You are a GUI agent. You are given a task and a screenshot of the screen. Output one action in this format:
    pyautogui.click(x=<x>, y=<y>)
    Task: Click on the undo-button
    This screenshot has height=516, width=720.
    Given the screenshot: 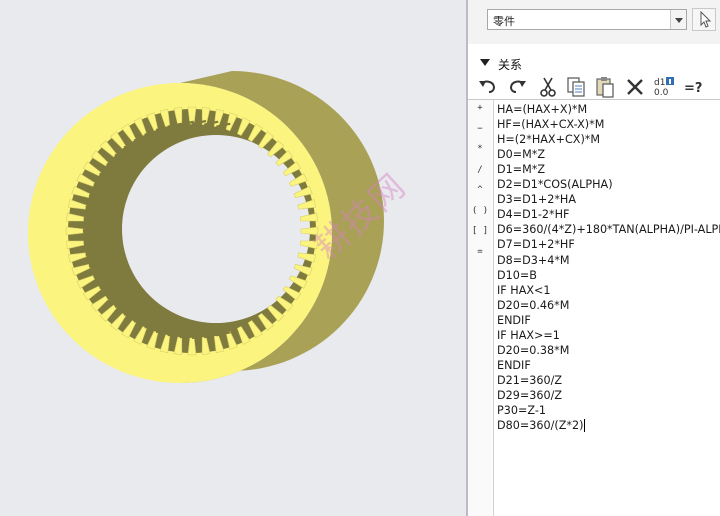 What is the action you would take?
    pyautogui.click(x=488, y=87)
    